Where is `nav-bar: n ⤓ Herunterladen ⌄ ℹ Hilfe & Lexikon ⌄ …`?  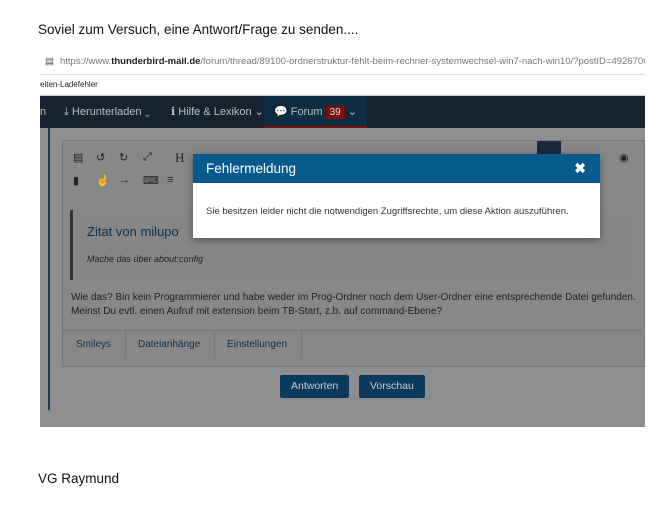
nav-bar: n ⤓ Herunterladen ⌄ ℹ Hilfe & Lexikon ⌄ … is located at coordinates (342, 112).